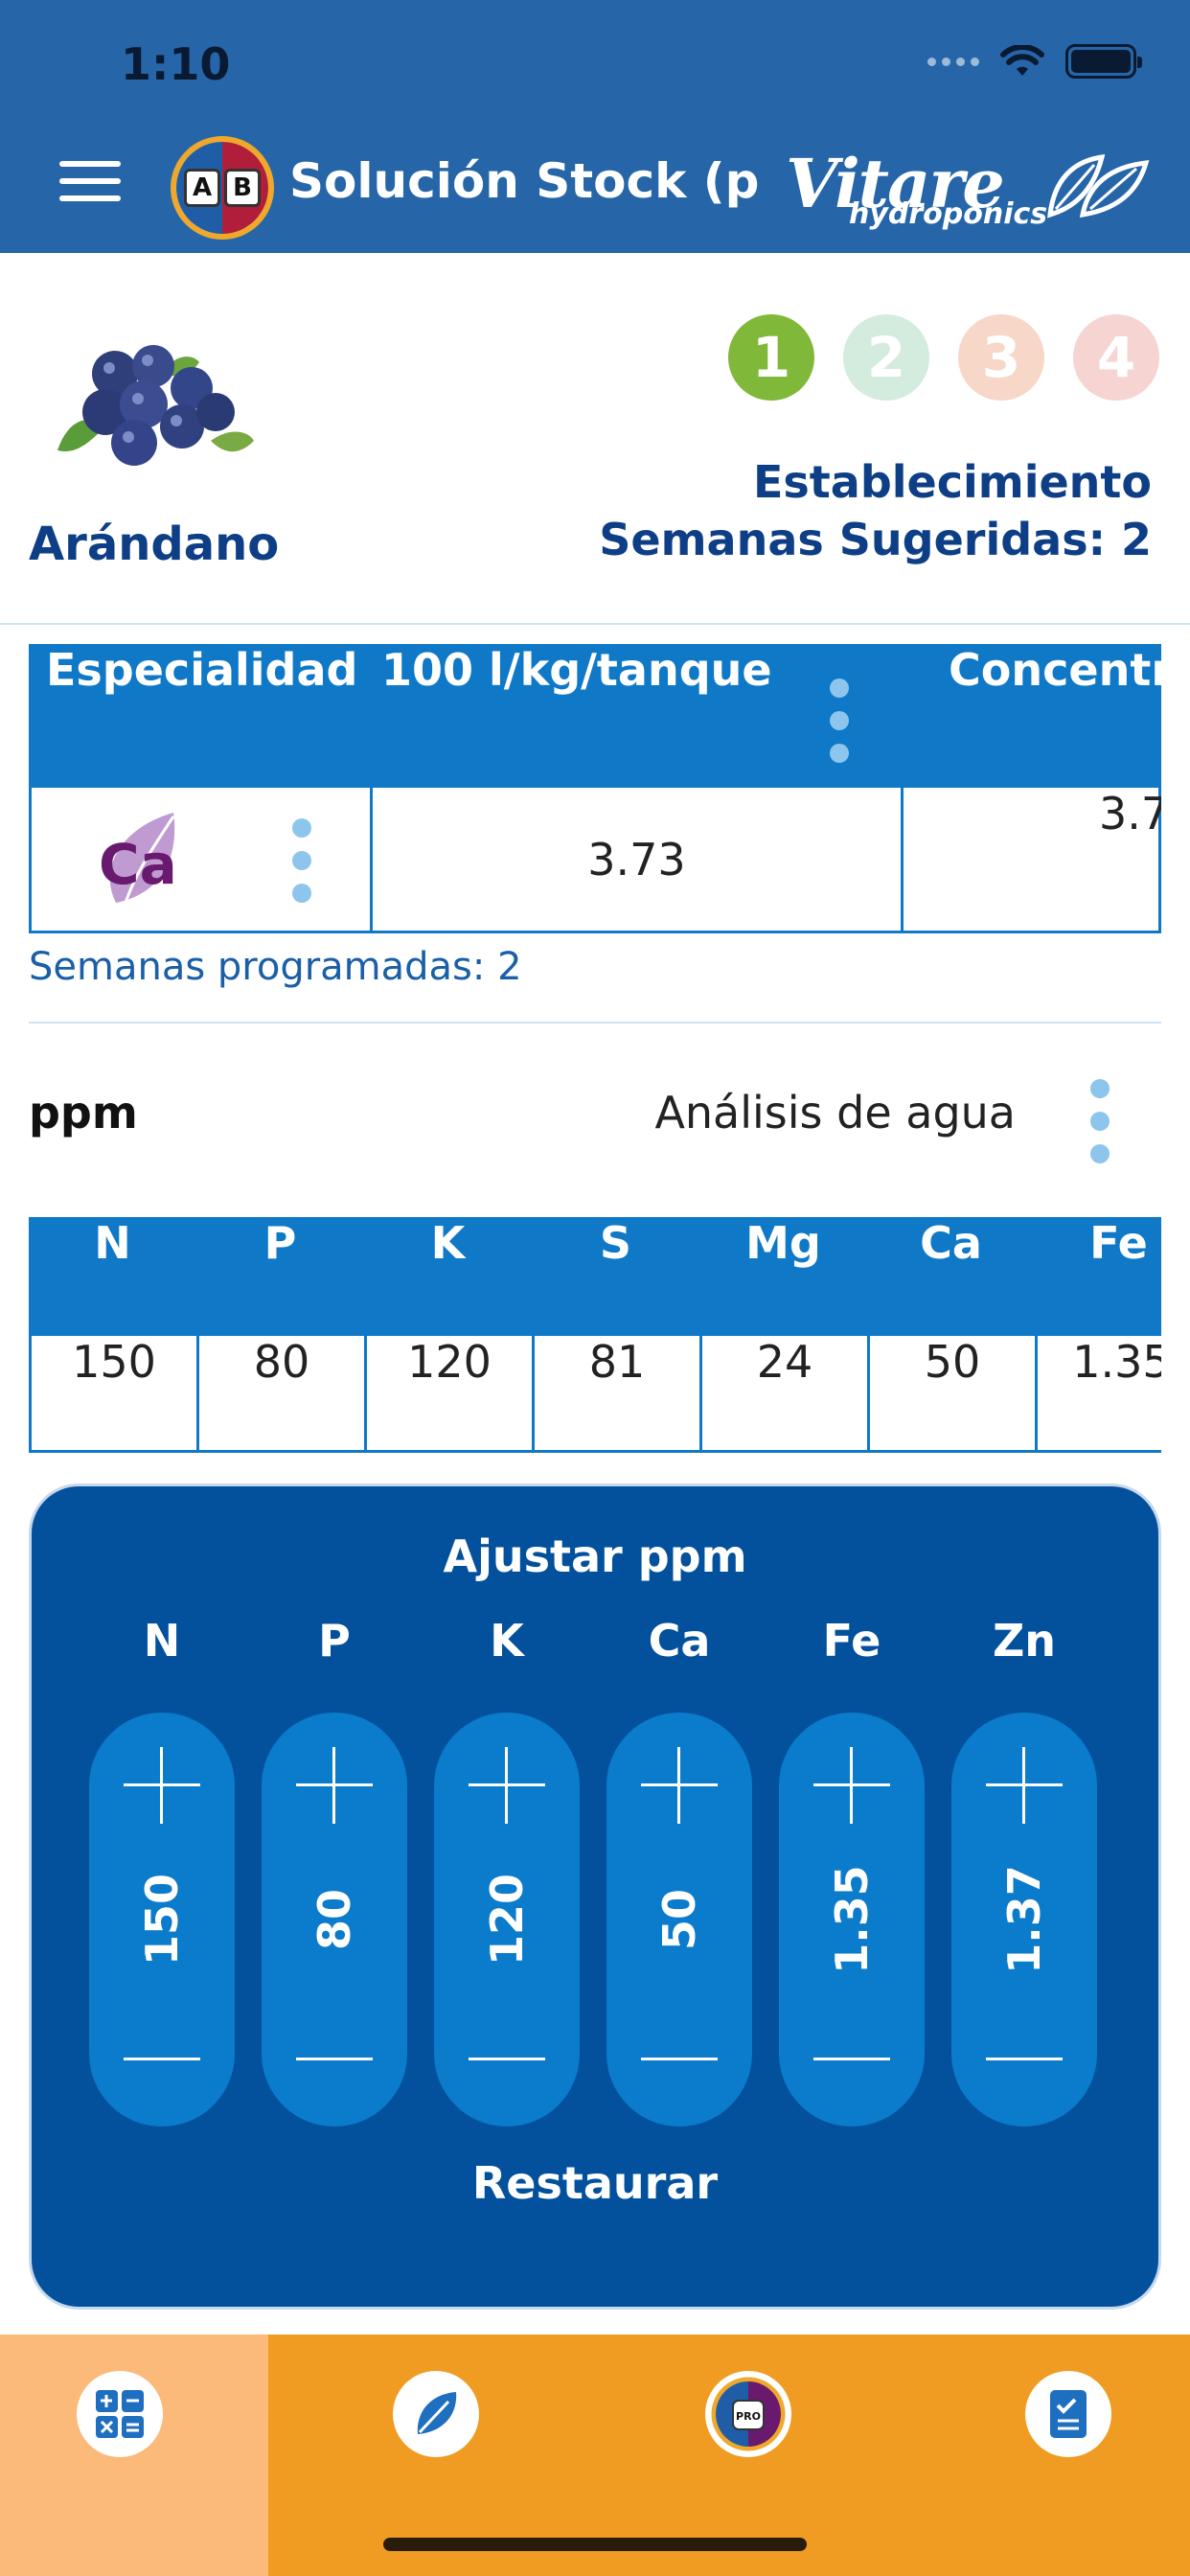 This screenshot has height=2576, width=1190. What do you see at coordinates (1119, 1243) in the screenshot?
I see `nutrient-header: Fe` at bounding box center [1119, 1243].